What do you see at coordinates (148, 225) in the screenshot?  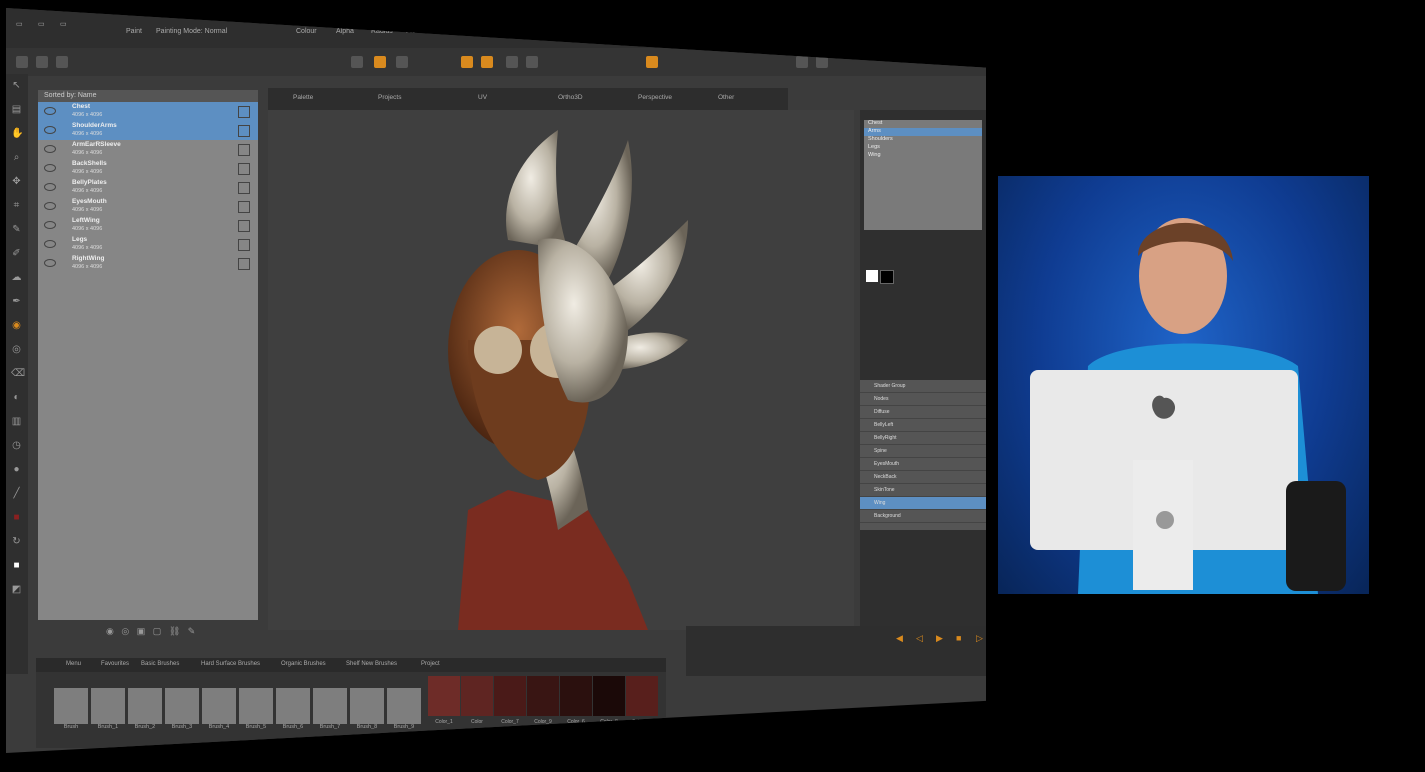 I see `layer-row: LeftWing 4096 x 4096` at bounding box center [148, 225].